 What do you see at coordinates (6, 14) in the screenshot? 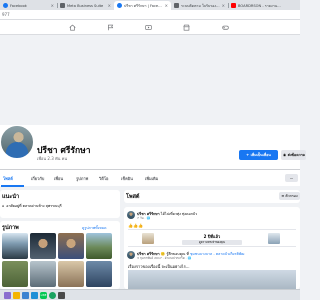
I see `url-text: 977` at bounding box center [6, 14].